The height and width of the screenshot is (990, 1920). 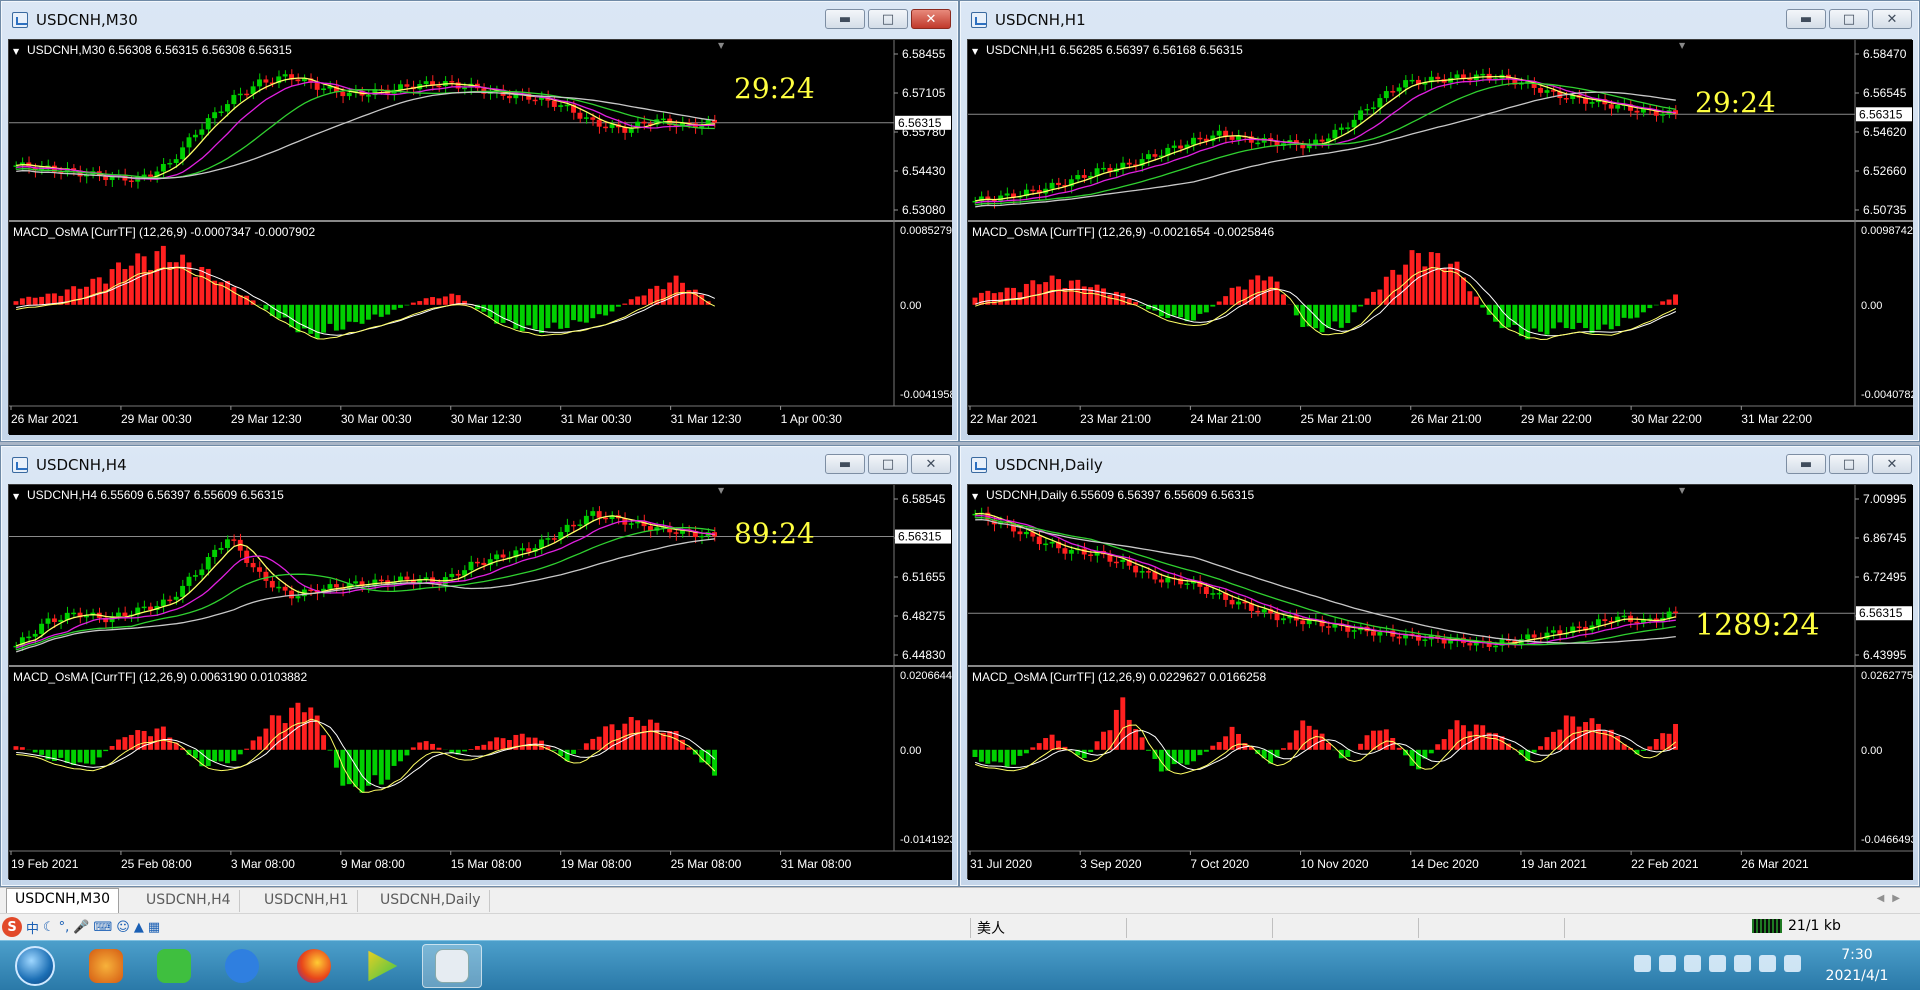 I want to click on tab-usdcnh-daily: USDCNH,Daily, so click(x=431, y=901).